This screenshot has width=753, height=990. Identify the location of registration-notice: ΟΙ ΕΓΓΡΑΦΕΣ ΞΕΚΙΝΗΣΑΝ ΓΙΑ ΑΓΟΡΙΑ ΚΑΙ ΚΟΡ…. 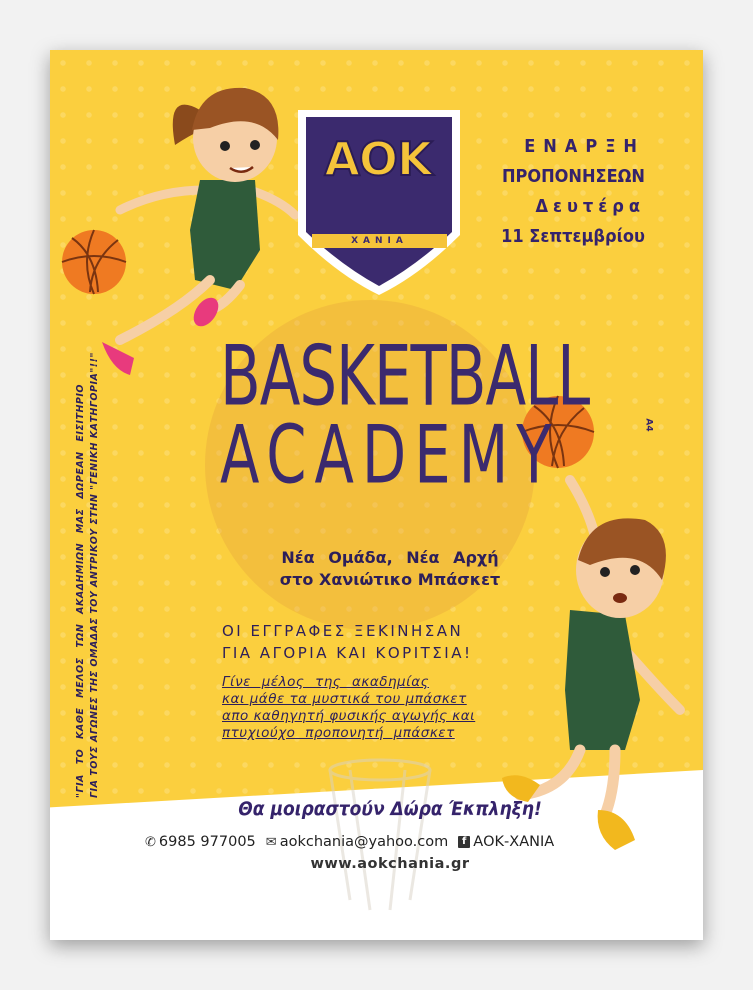
(382, 642).